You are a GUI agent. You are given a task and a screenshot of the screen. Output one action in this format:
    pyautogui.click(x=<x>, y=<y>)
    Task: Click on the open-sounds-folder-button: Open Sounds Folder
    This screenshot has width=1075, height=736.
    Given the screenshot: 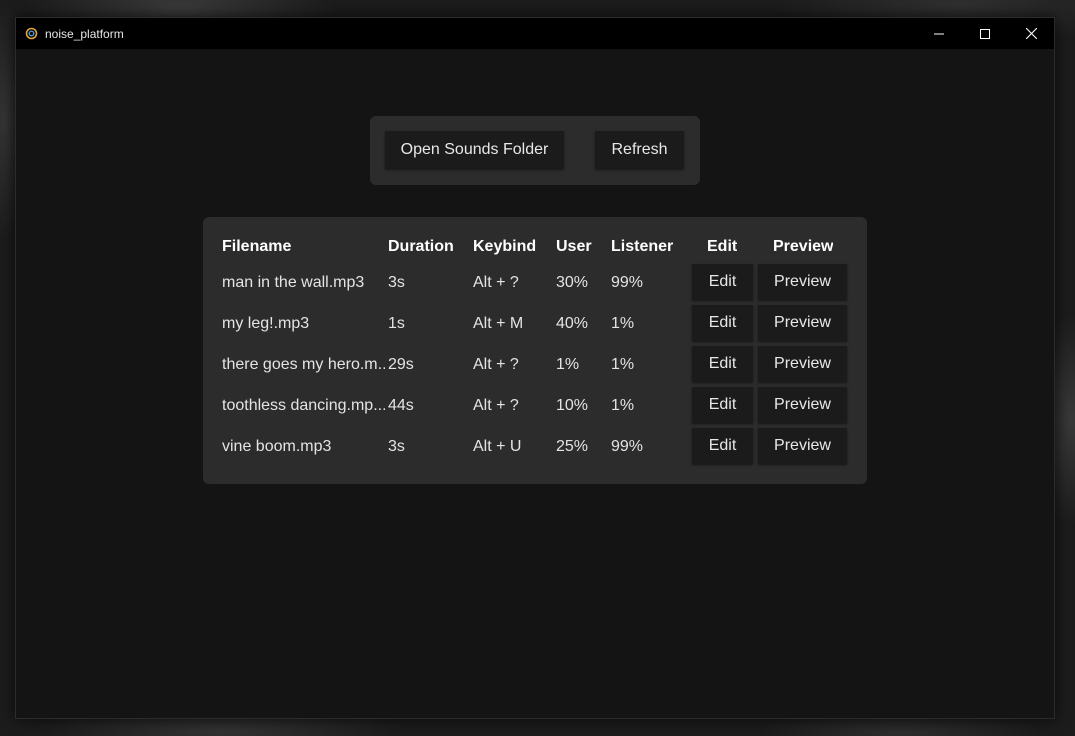 What is the action you would take?
    pyautogui.click(x=474, y=150)
    